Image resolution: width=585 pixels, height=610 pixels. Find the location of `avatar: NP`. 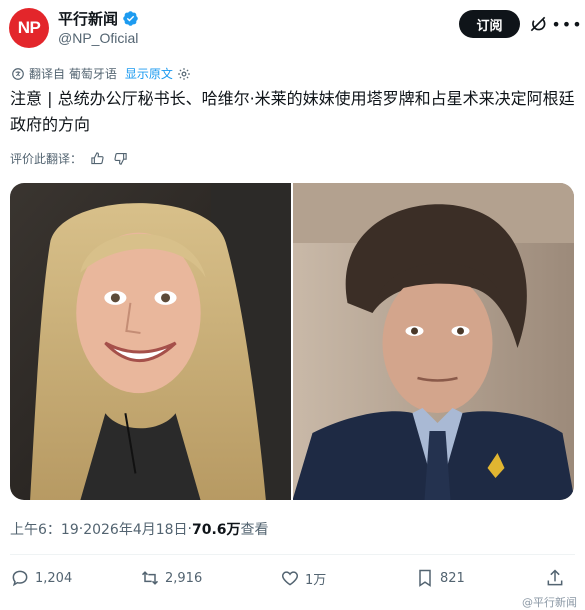

avatar: NP is located at coordinates (29, 28).